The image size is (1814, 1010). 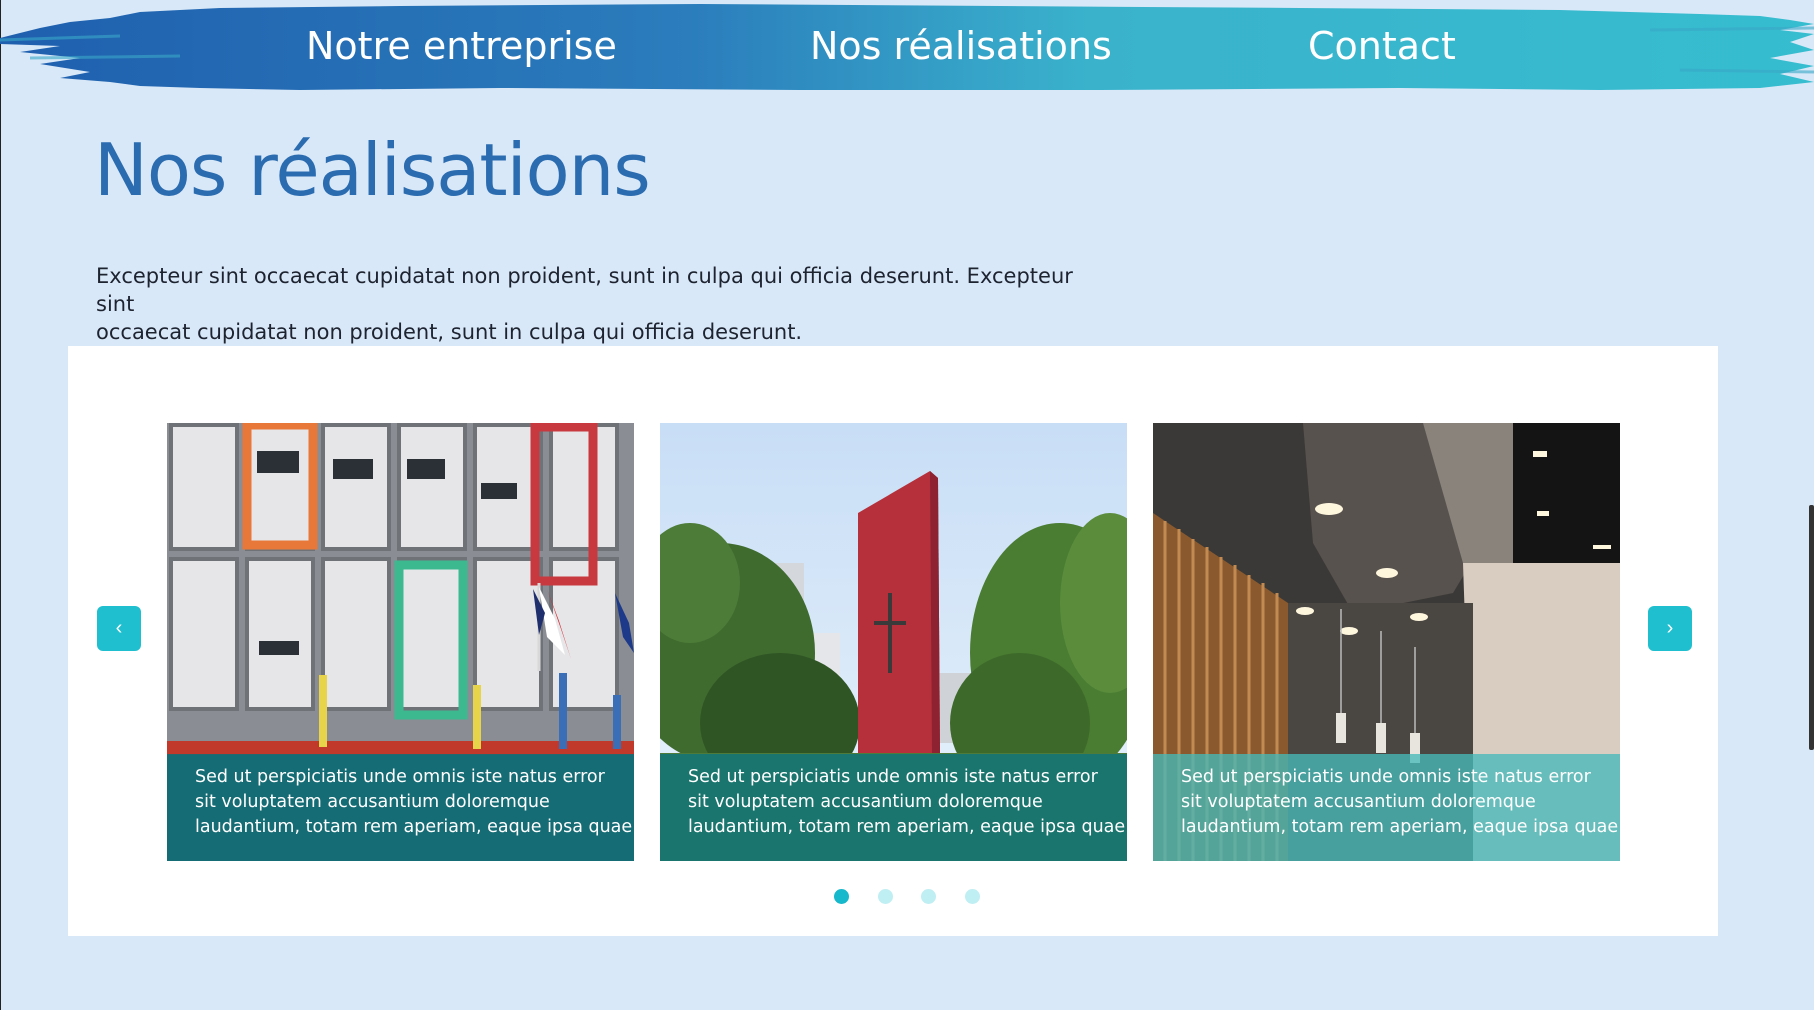 What do you see at coordinates (0, 505) in the screenshot?
I see `page-edge-line` at bounding box center [0, 505].